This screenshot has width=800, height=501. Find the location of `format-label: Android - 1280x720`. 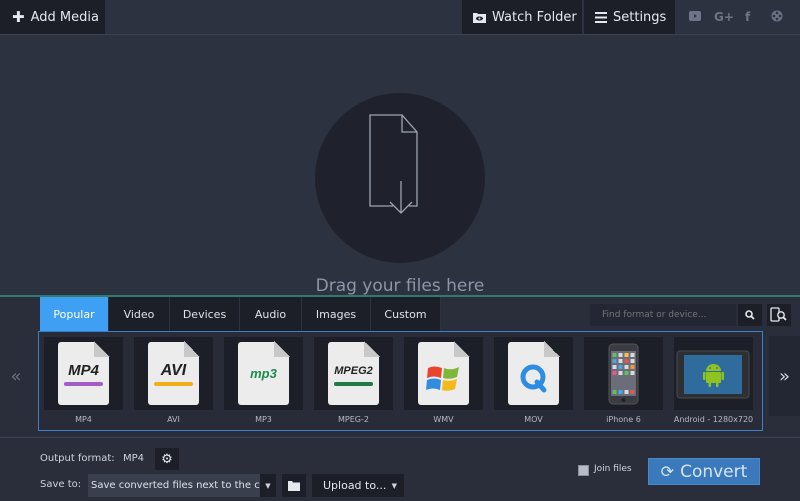

format-label: Android - 1280x720 is located at coordinates (713, 419).